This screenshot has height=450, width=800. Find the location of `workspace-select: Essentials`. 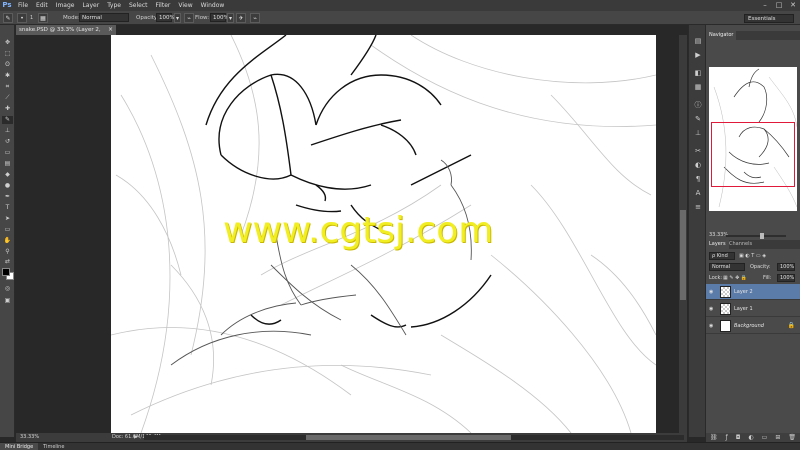

workspace-select: Essentials is located at coordinates (769, 18).